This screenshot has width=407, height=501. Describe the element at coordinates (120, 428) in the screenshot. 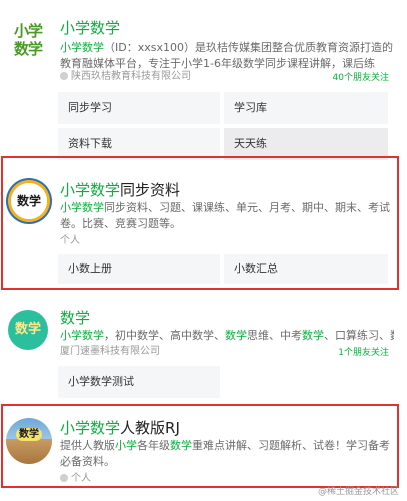

I see `account-title-4: 小学数学人教版RJ` at that location.